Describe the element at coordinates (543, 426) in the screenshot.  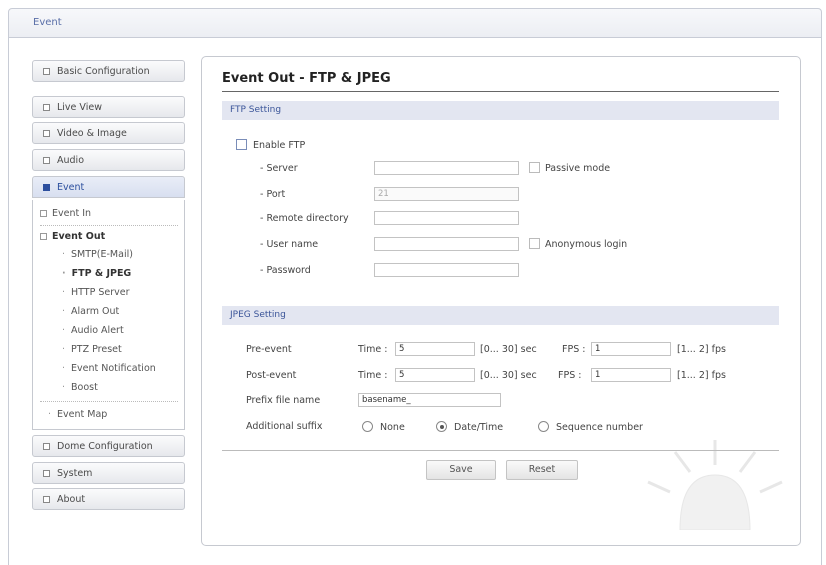
I see `suffix-sequence-radio` at that location.